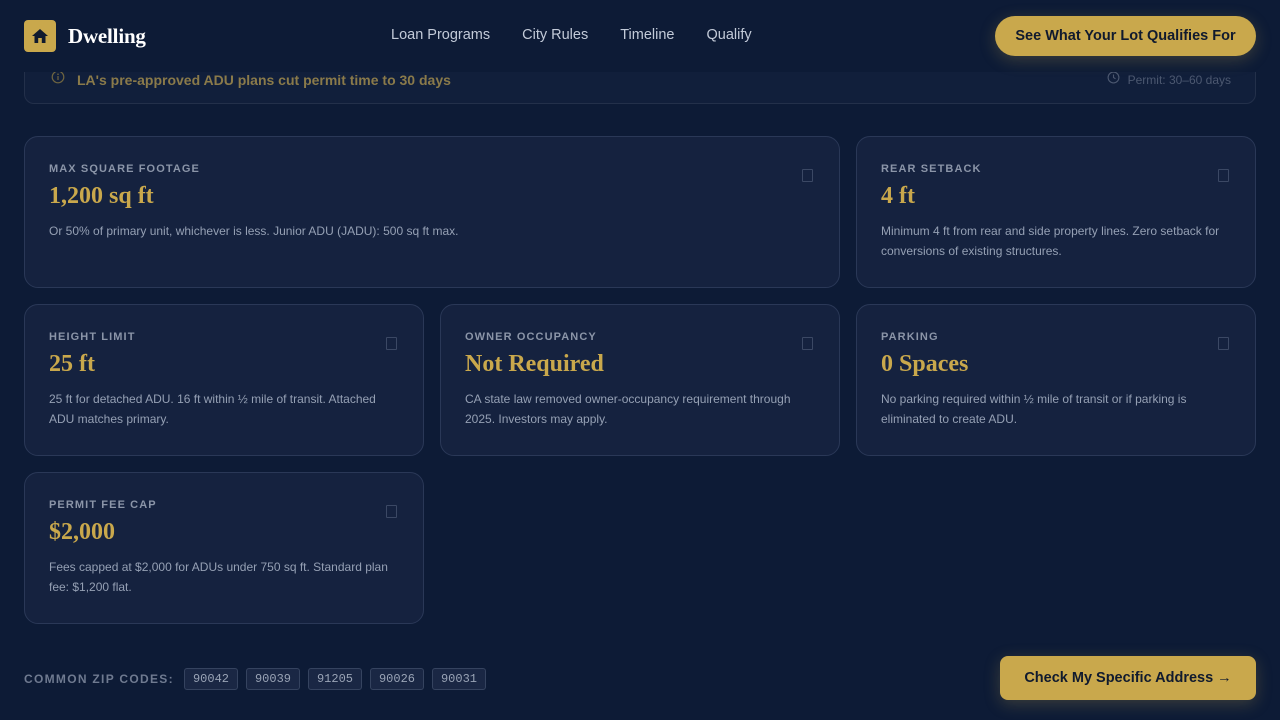 The image size is (1280, 720). What do you see at coordinates (58, 79) in the screenshot?
I see `info-icon` at bounding box center [58, 79].